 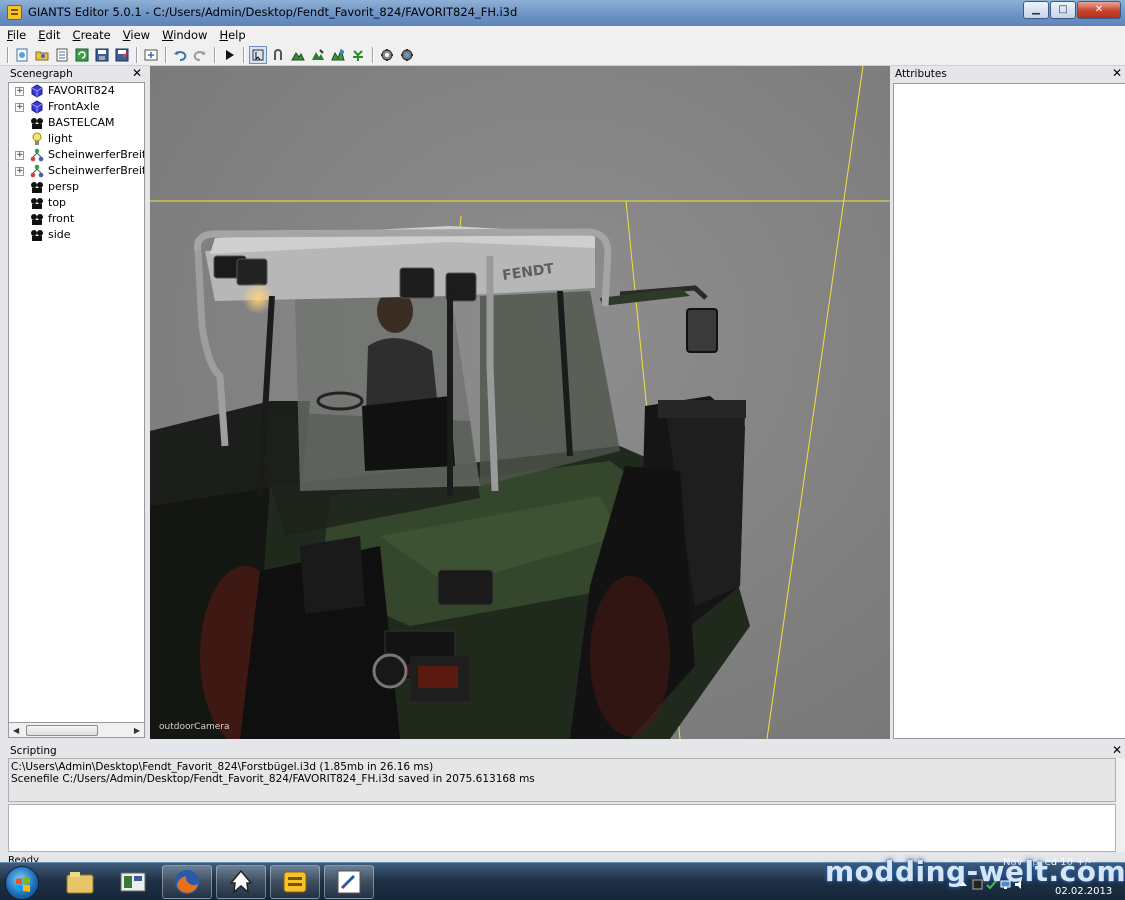 What do you see at coordinates (62, 55) in the screenshot?
I see `properties-icon` at bounding box center [62, 55].